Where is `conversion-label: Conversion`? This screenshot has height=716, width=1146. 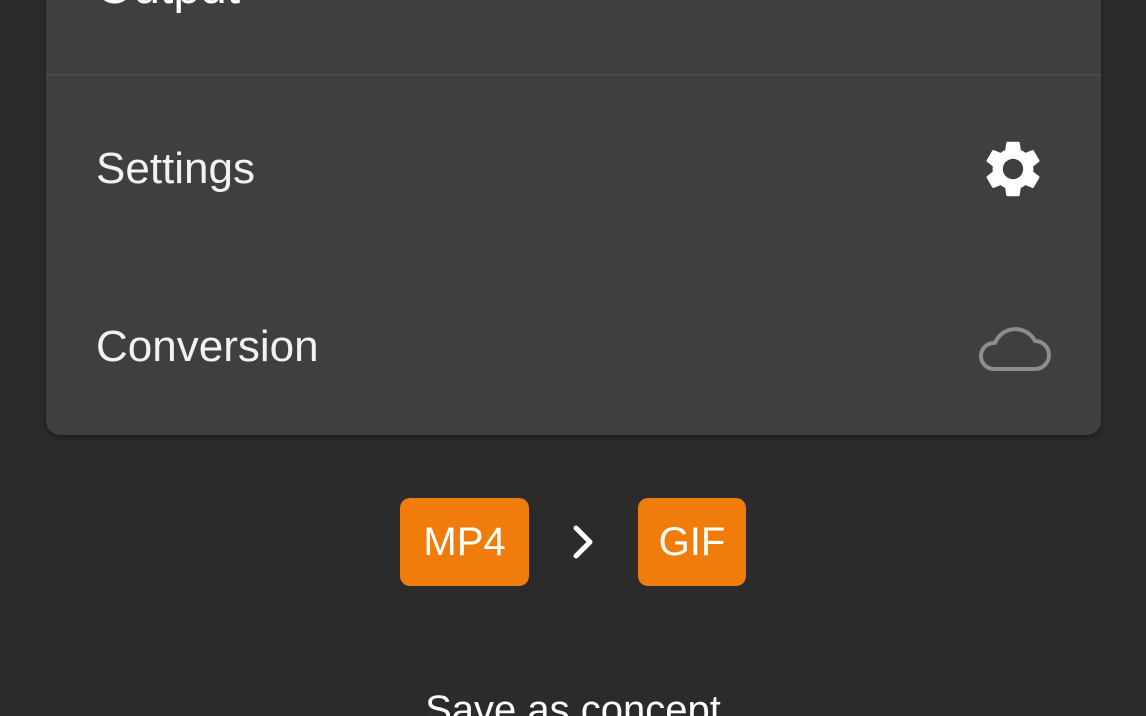 conversion-label: Conversion is located at coordinates (207, 346).